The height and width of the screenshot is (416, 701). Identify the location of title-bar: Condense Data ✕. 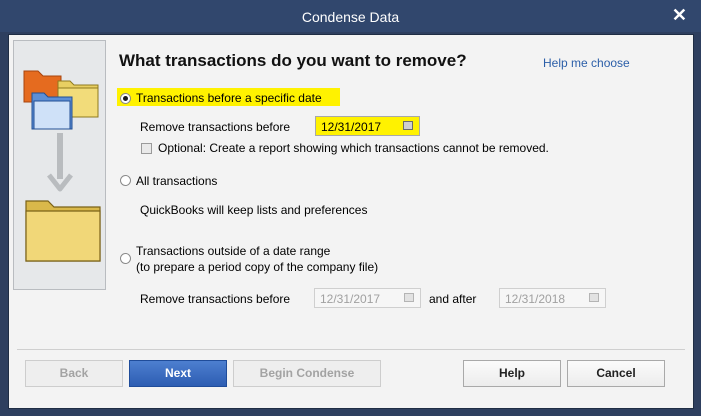
(350, 16).